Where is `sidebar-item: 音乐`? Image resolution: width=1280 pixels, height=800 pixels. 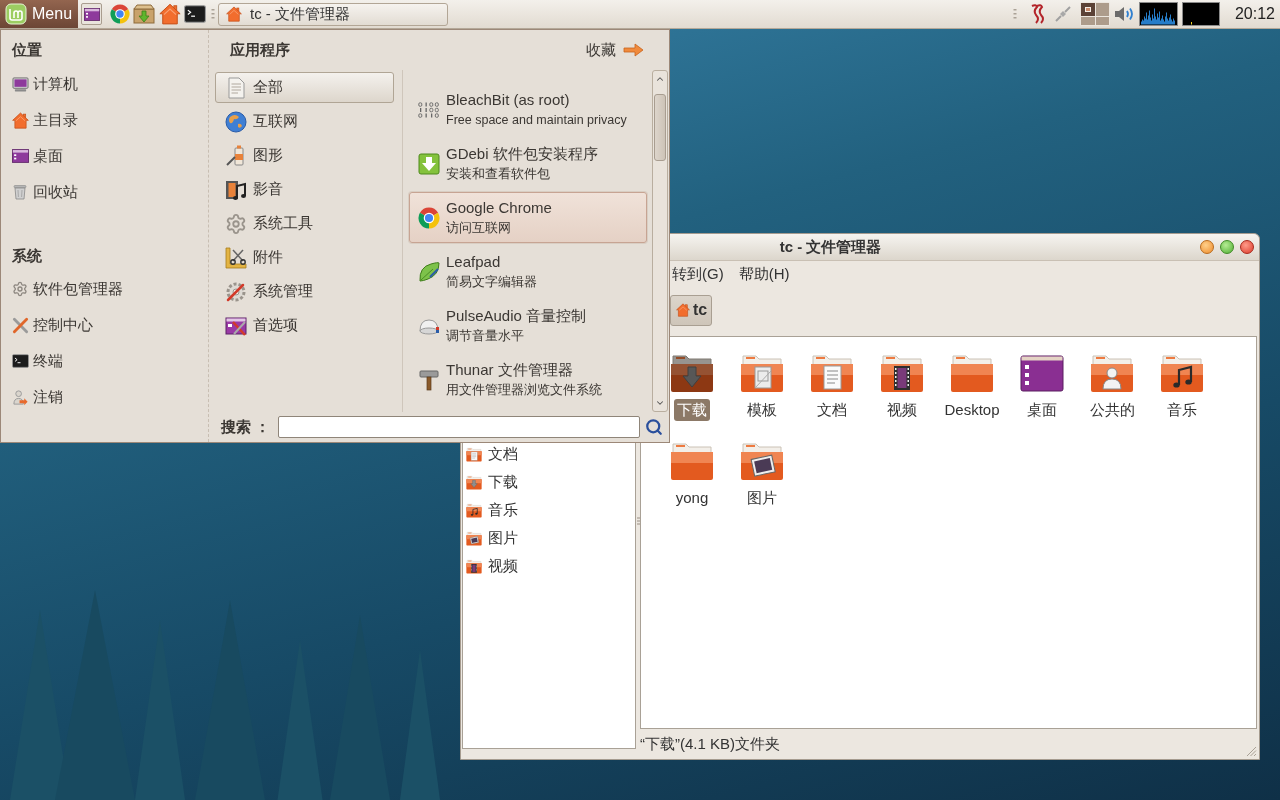 sidebar-item: 音乐 is located at coordinates (550, 510).